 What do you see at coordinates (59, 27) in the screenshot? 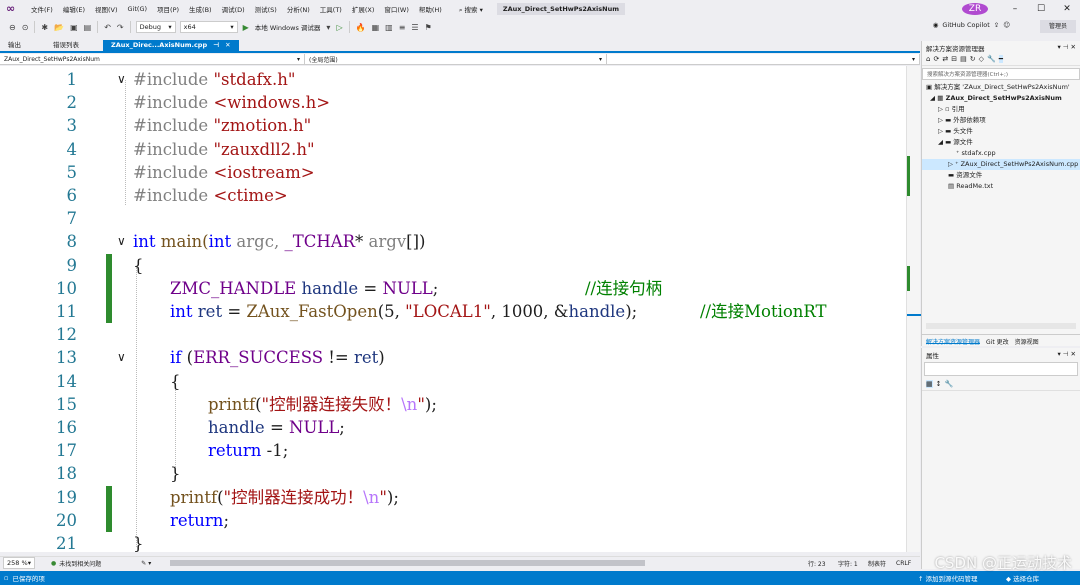
I see `open-icon: 📂` at bounding box center [59, 27].